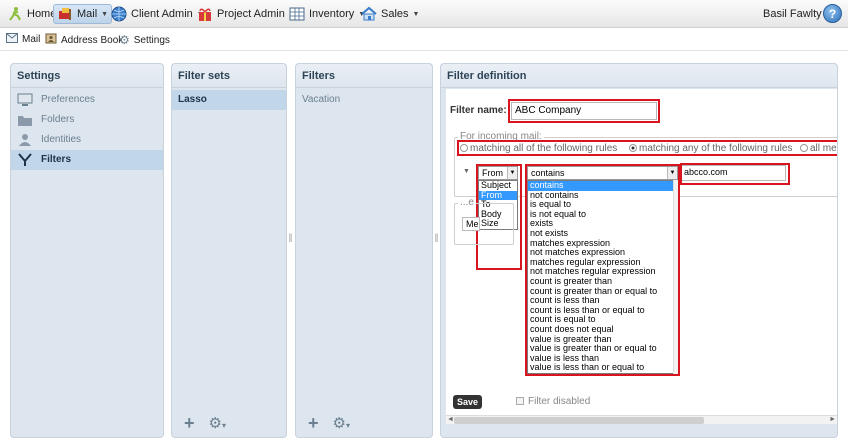  I want to click on settings-item-label: Filters, so click(56, 159).